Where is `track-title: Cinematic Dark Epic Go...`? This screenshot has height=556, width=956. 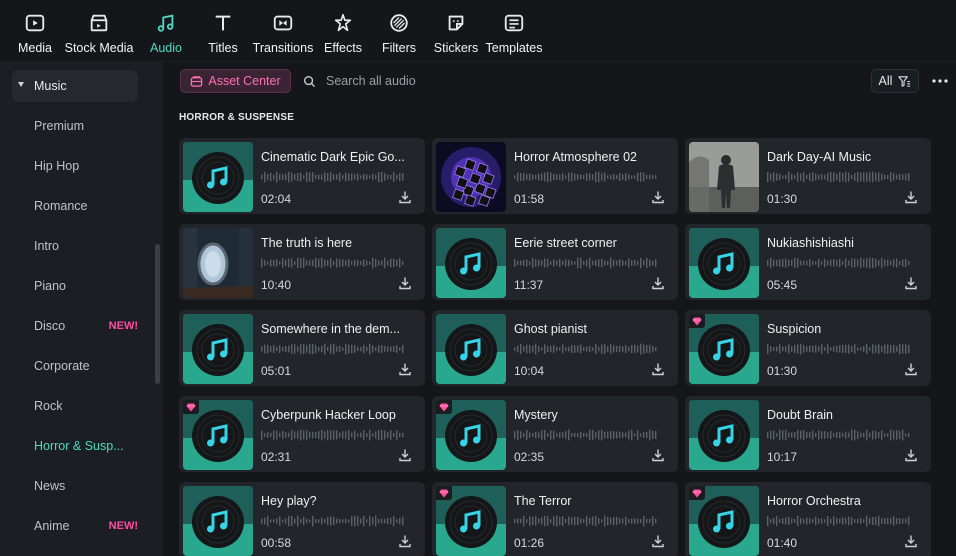 track-title: Cinematic Dark Epic Go... is located at coordinates (333, 157).